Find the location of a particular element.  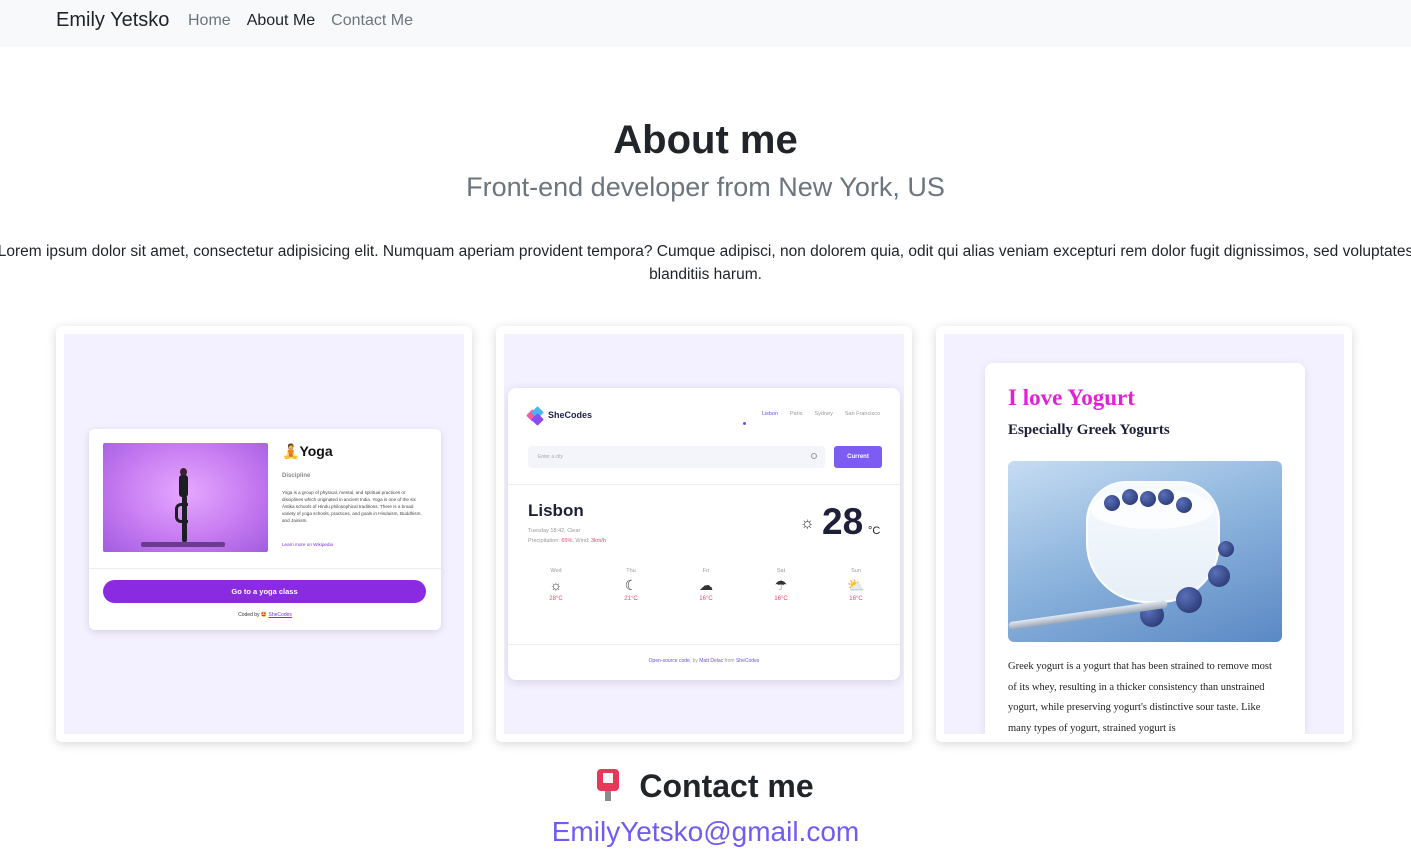

weather-date: Tuesday 18:42, Clear is located at coordinates (554, 531).